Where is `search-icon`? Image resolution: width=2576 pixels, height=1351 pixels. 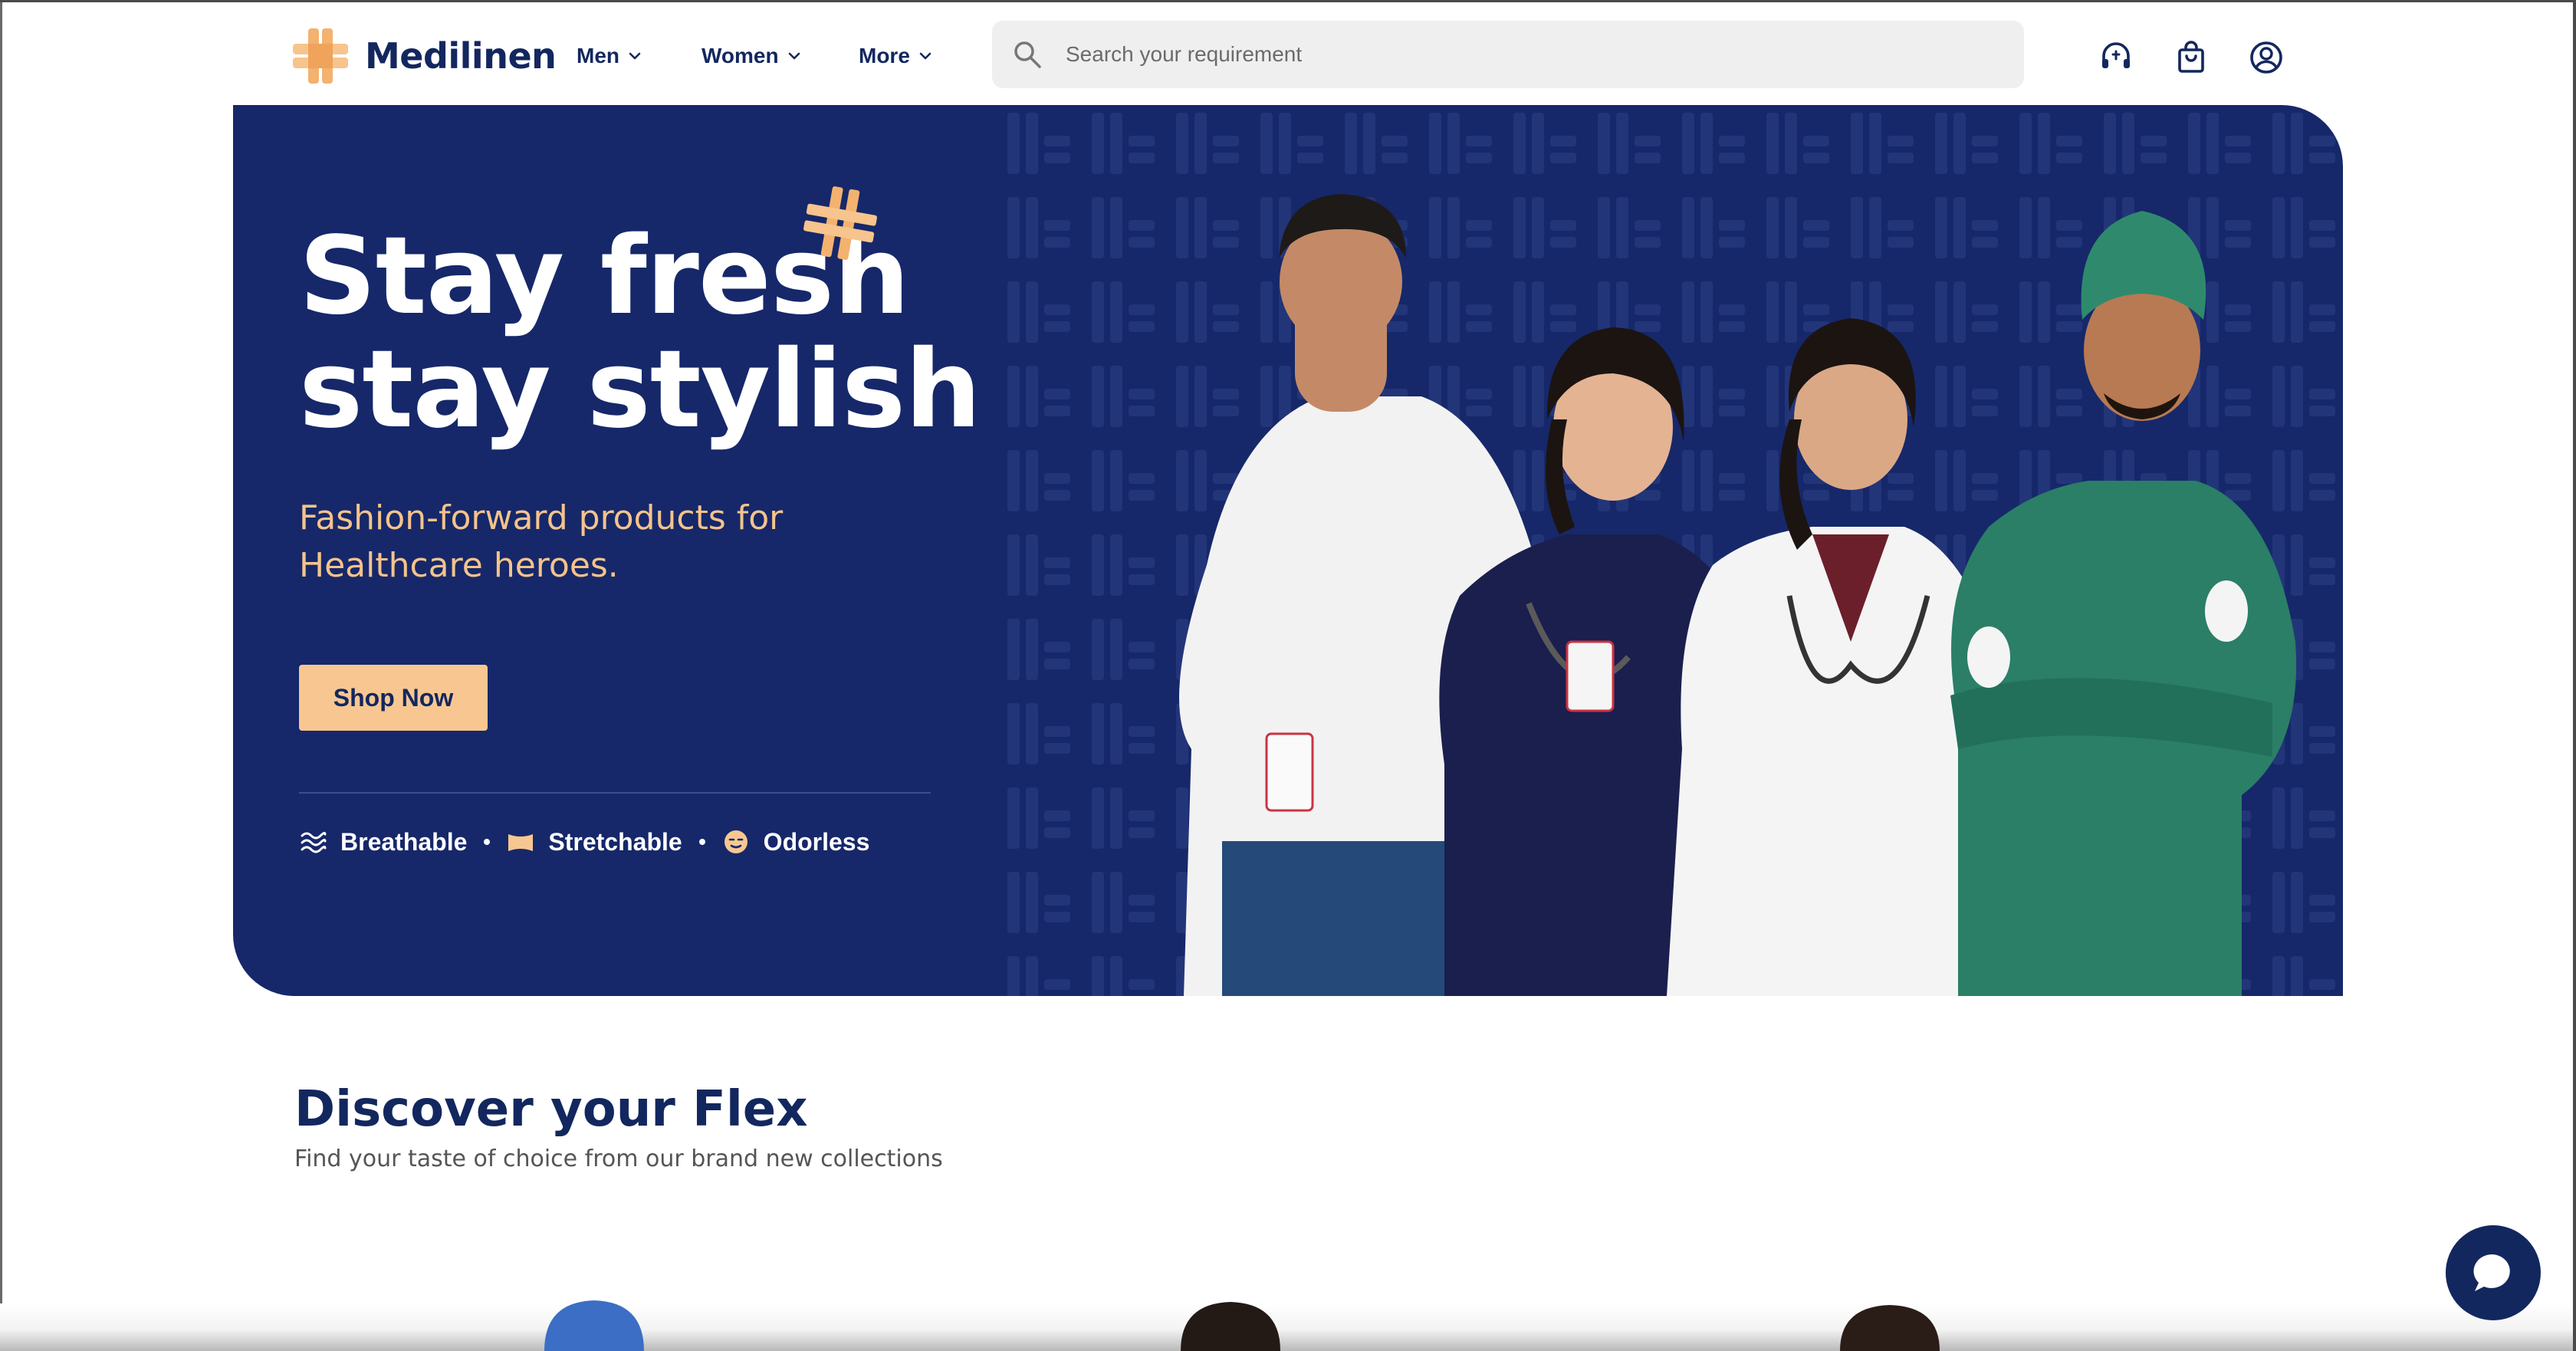 search-icon is located at coordinates (1027, 55).